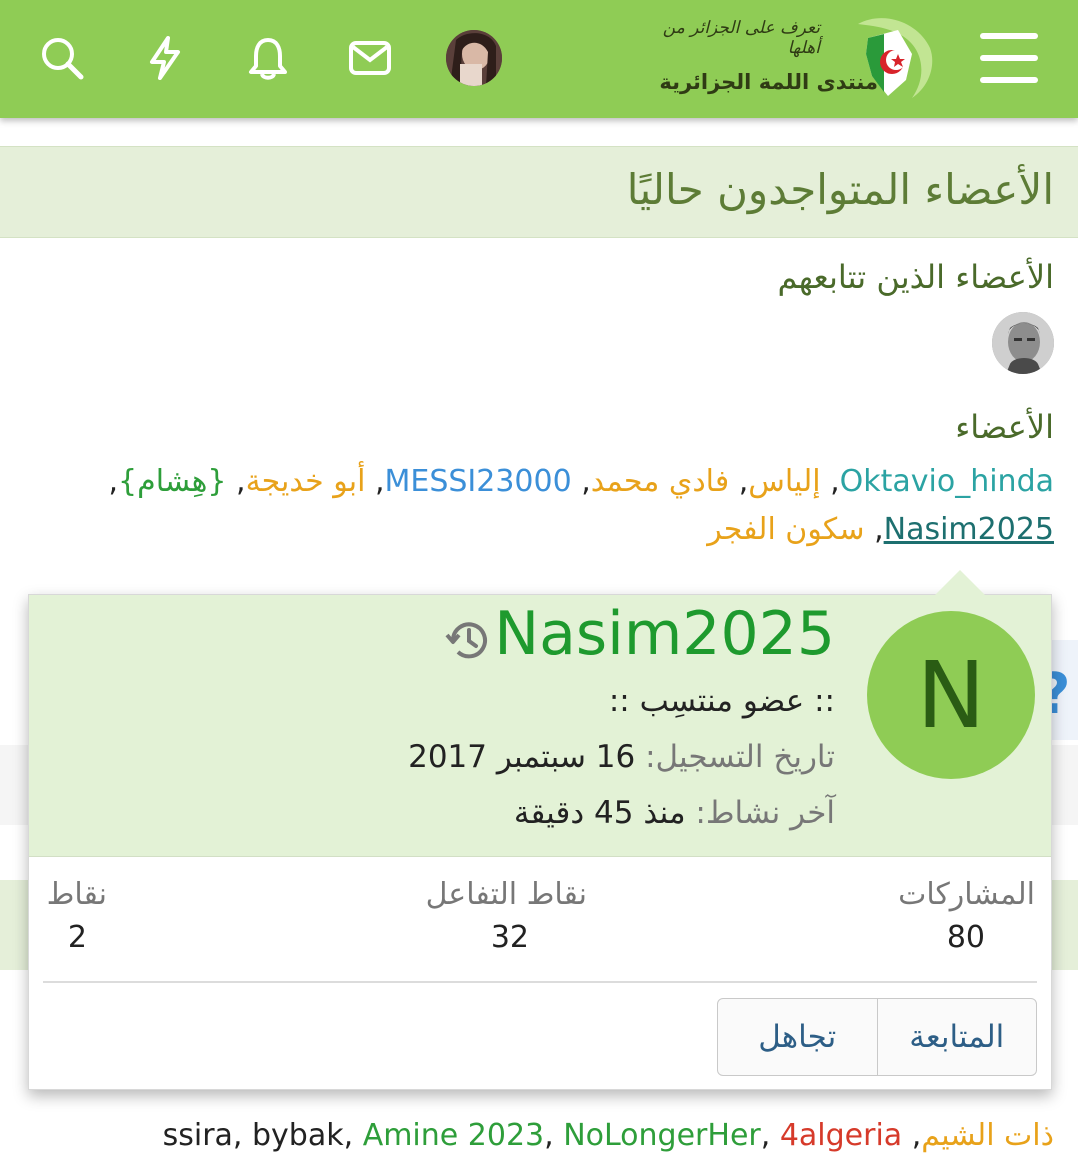 Image resolution: width=1078 pixels, height=1158 pixels. I want to click on member-link: {هِشام}, so click(172, 481).